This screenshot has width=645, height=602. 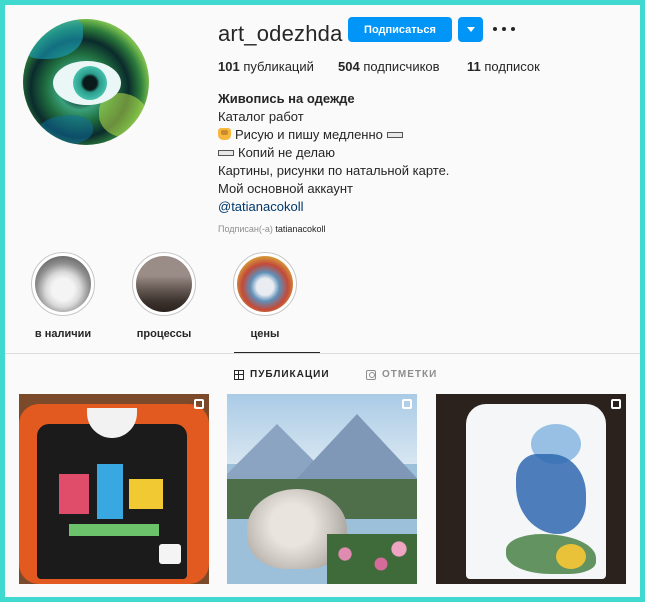 What do you see at coordinates (290, 374) in the screenshot?
I see `tab-posts-label: ПУБЛИКАЦИИ` at bounding box center [290, 374].